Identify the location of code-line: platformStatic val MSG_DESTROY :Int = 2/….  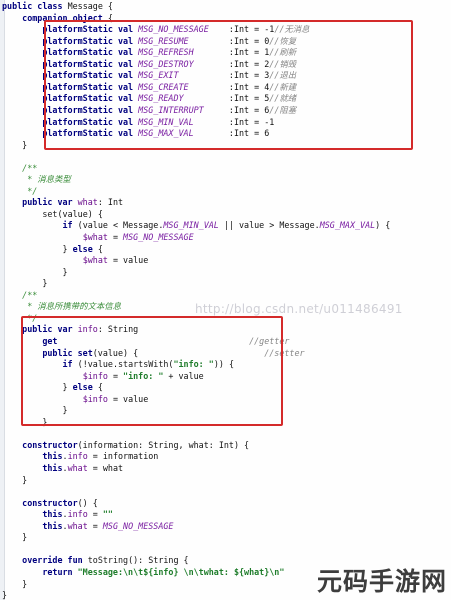
(149, 64).